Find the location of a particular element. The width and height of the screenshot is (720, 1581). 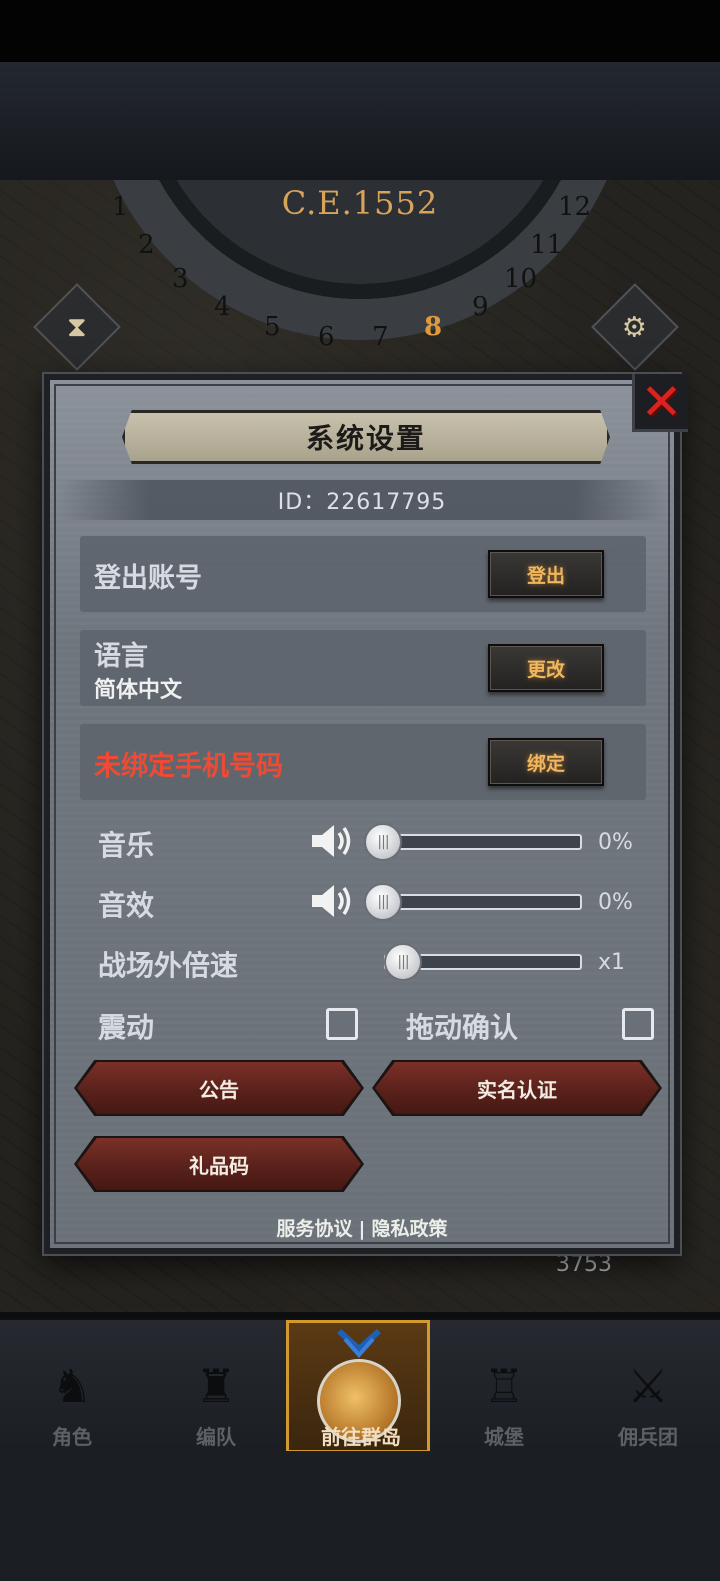

music-slider-knob: ||| is located at coordinates (383, 842).